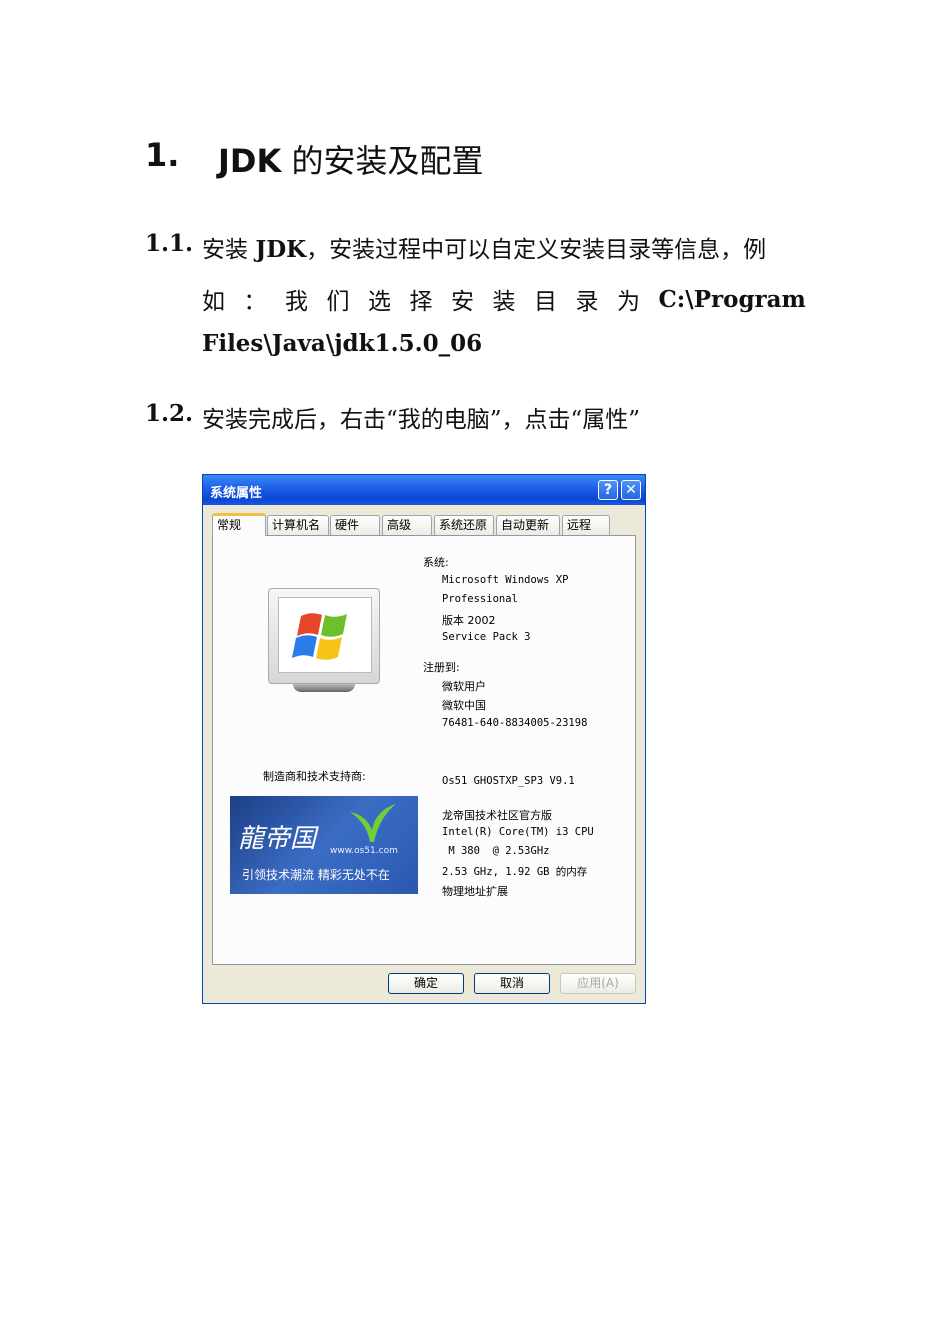  Describe the element at coordinates (314, 776) in the screenshot. I see `manufacturer-label: 制造商和技术支持商:` at that location.